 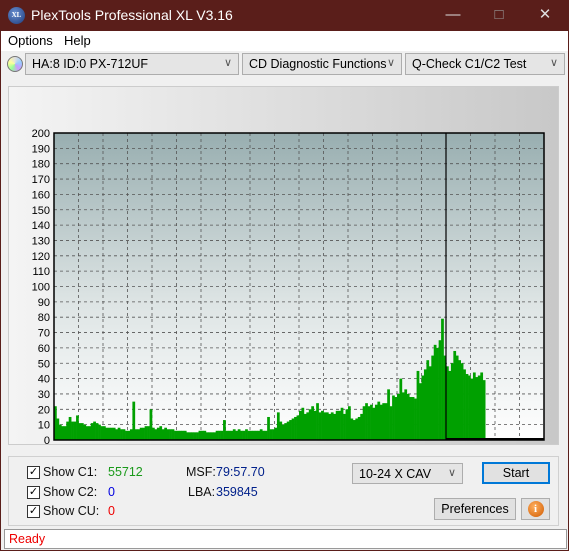 I want to click on start-button: Start, so click(x=516, y=473).